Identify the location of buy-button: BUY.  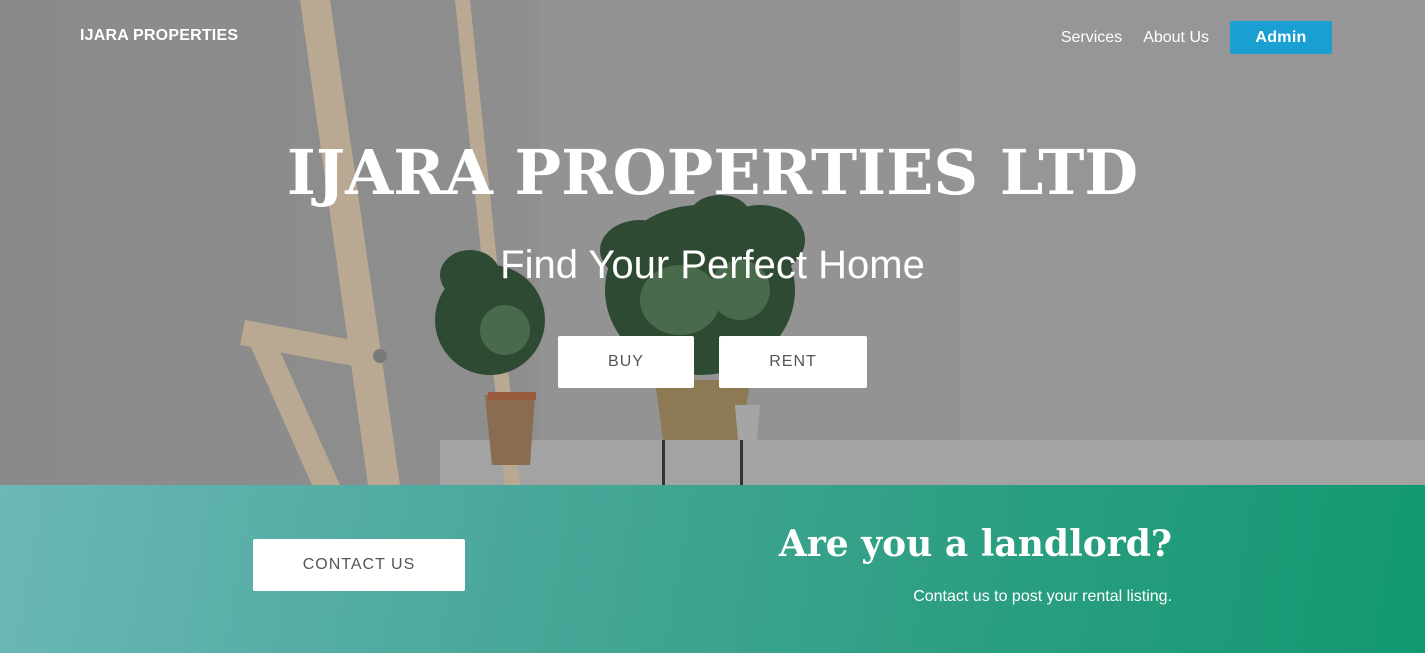
(626, 362).